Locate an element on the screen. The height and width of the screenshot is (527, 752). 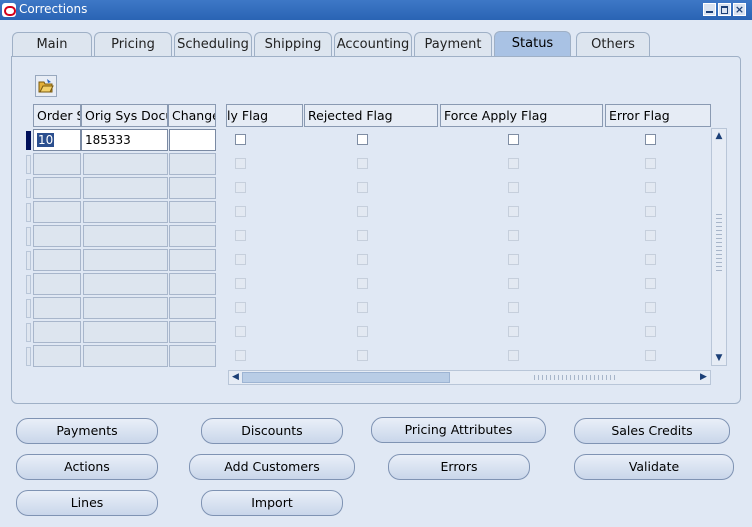
maximize-button is located at coordinates (724, 9).